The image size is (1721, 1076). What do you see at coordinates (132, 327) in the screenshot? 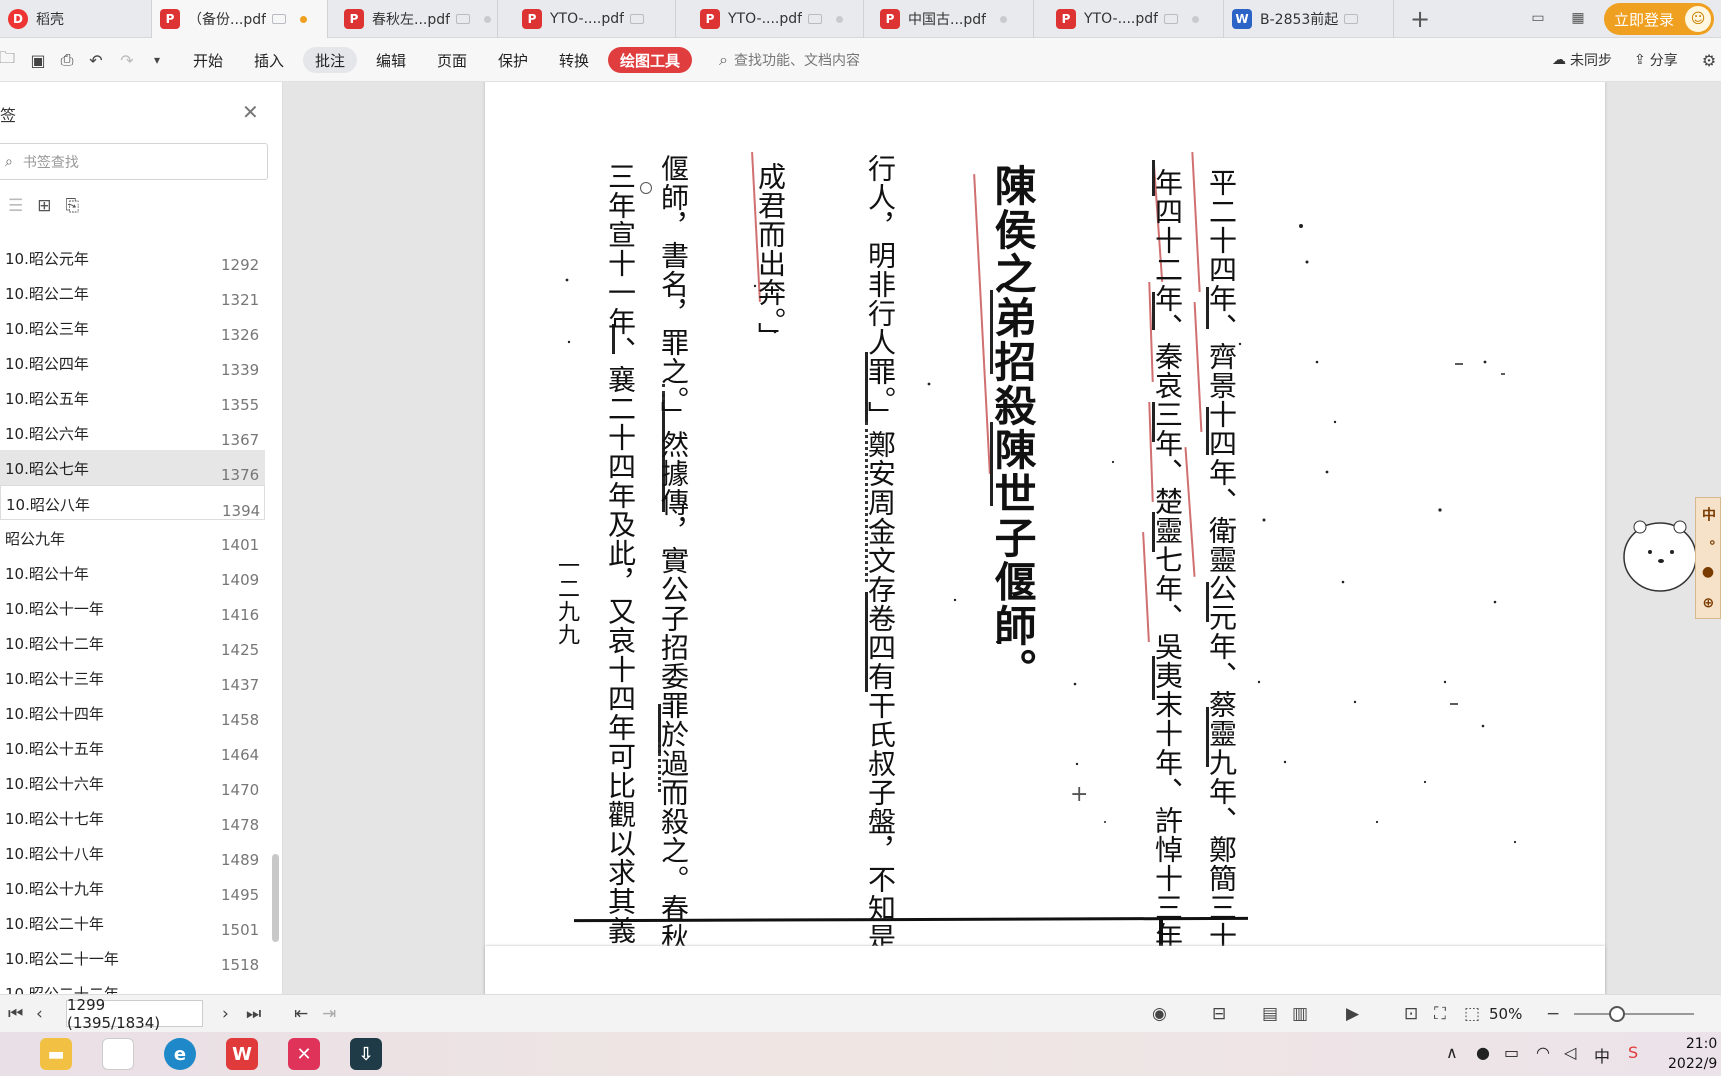
I see `bookmark-item: 10.昭公三年 1326` at bounding box center [132, 327].